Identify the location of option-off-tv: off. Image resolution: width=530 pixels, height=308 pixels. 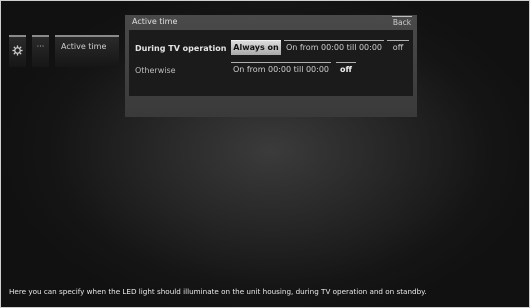
(398, 47).